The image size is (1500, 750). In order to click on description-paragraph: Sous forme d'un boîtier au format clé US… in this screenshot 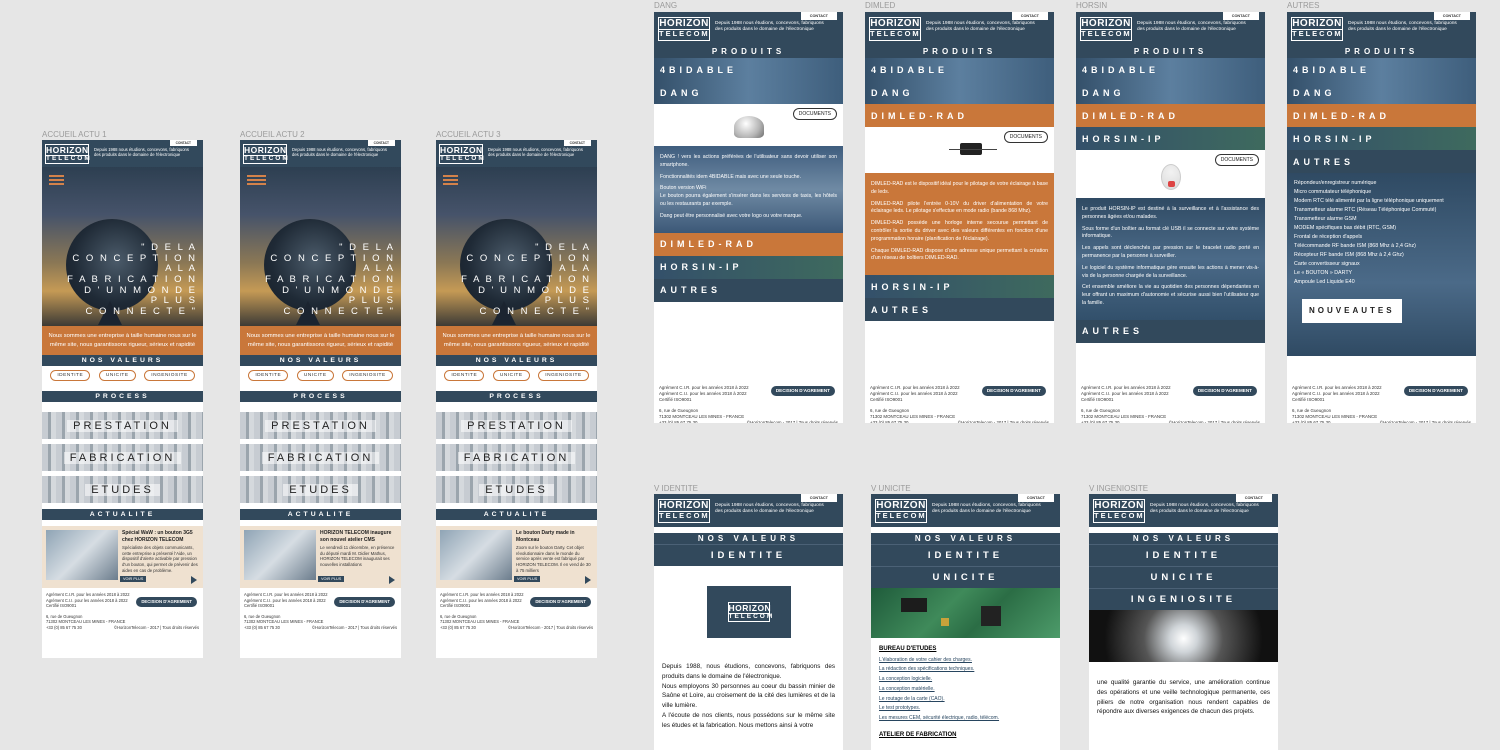, I will do `click(1170, 232)`.